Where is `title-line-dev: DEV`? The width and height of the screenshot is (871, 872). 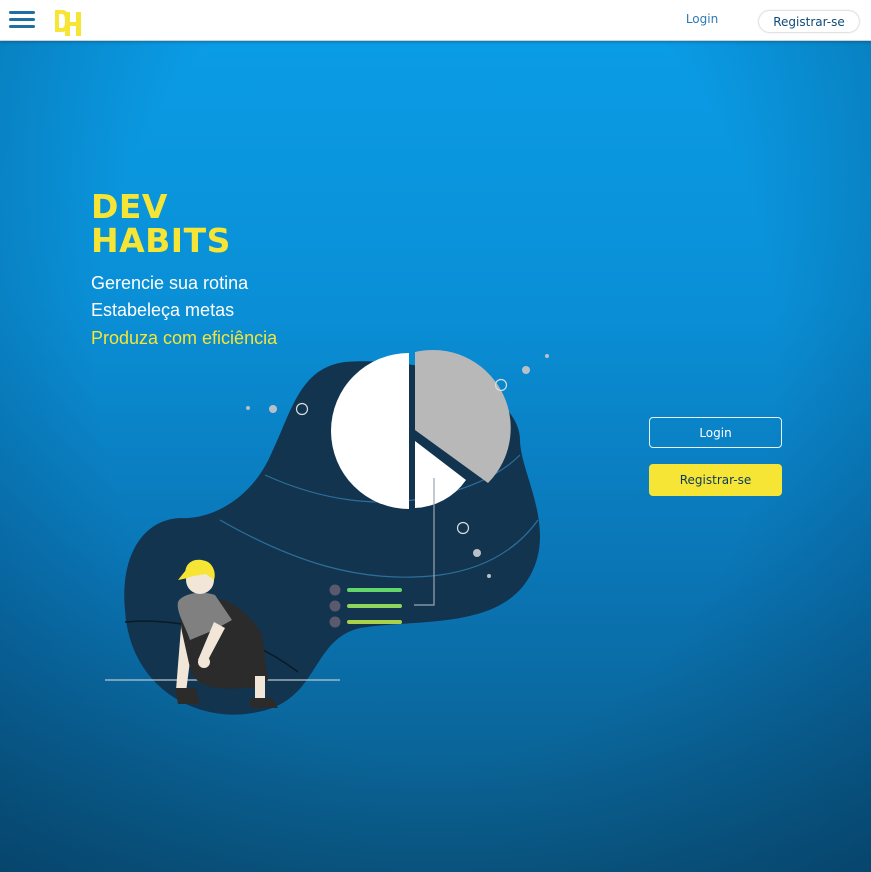 title-line-dev: DEV is located at coordinates (129, 206).